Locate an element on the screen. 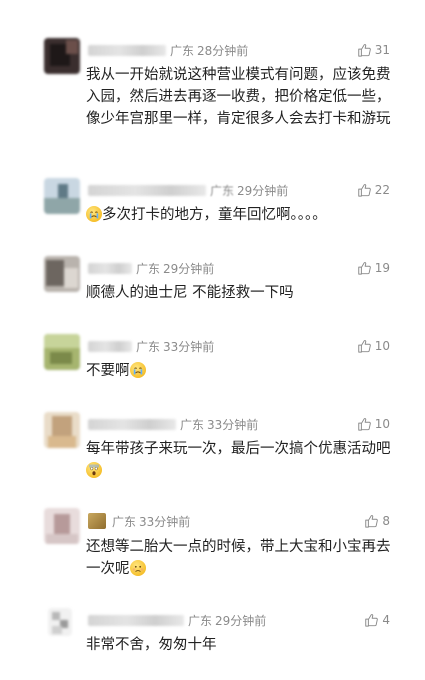  sad-face-emoji is located at coordinates (137, 568).